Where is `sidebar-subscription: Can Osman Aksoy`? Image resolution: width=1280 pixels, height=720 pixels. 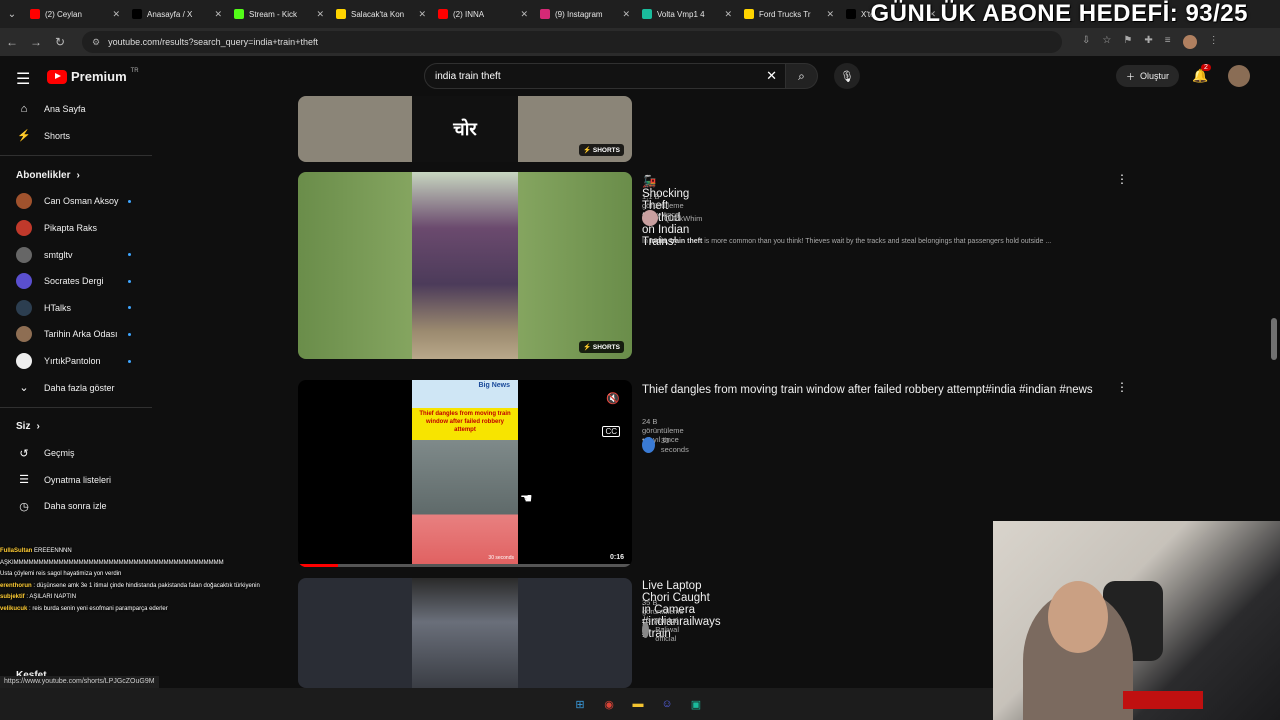 sidebar-subscription: Can Osman Aksoy is located at coordinates (76, 201).